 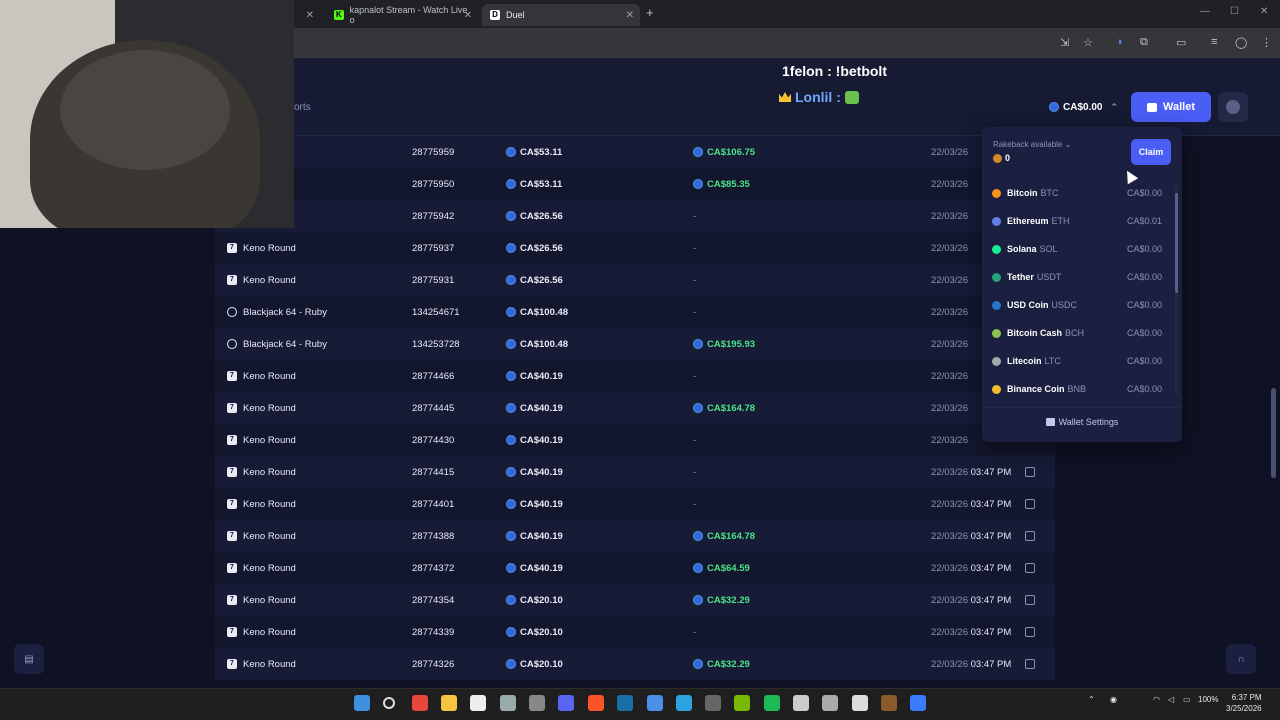 I want to click on currency-item: Litecoin LTC CA$0.00, so click(x=1077, y=361).